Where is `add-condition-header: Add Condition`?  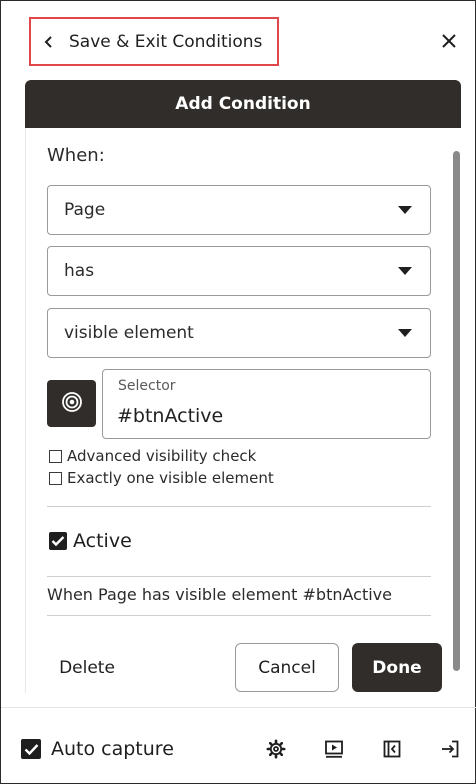 add-condition-header: Add Condition is located at coordinates (243, 104).